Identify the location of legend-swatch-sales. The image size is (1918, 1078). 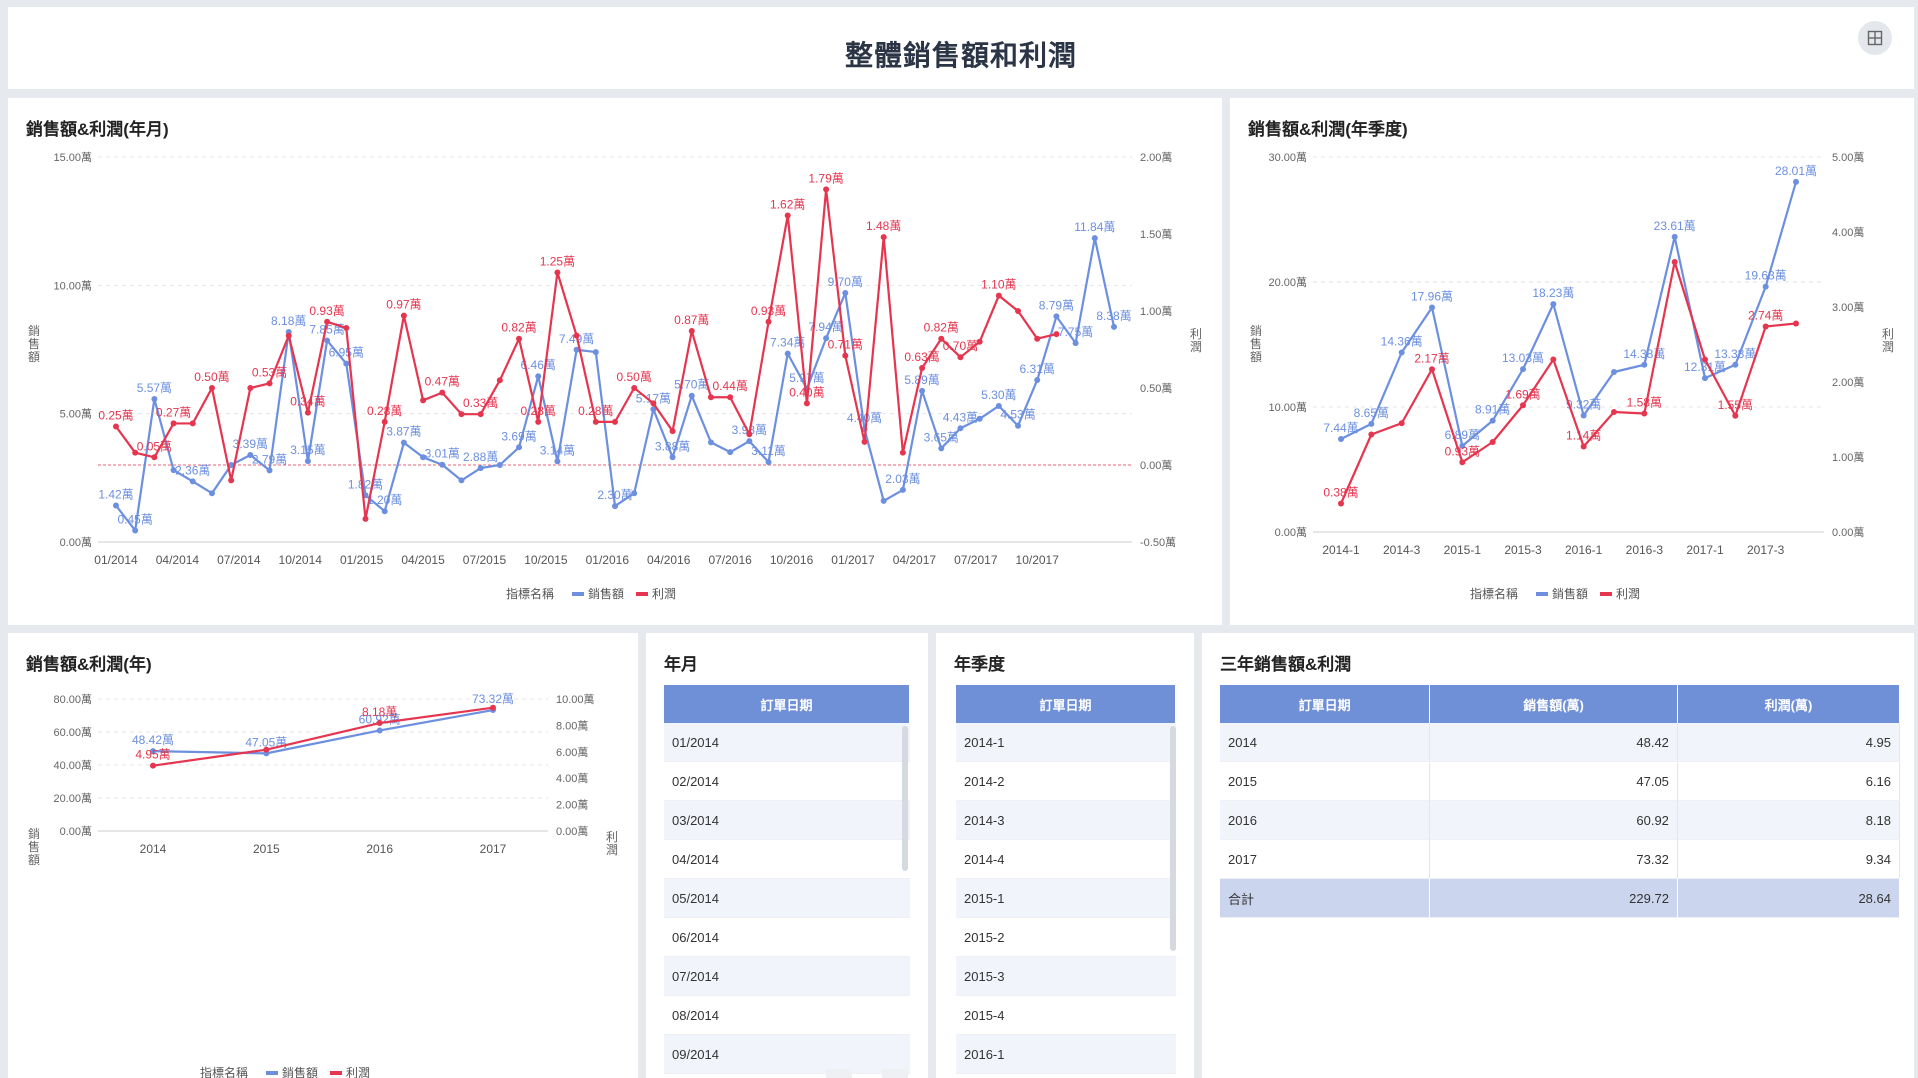
(578, 594).